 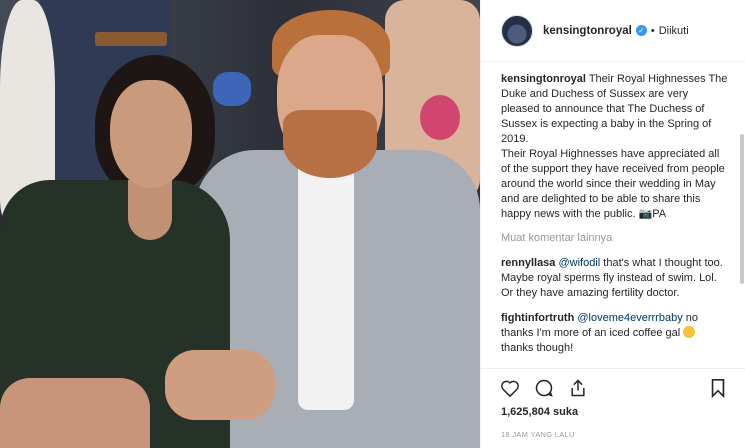 What do you see at coordinates (528, 263) in the screenshot?
I see `comment-username: rennyllasa` at bounding box center [528, 263].